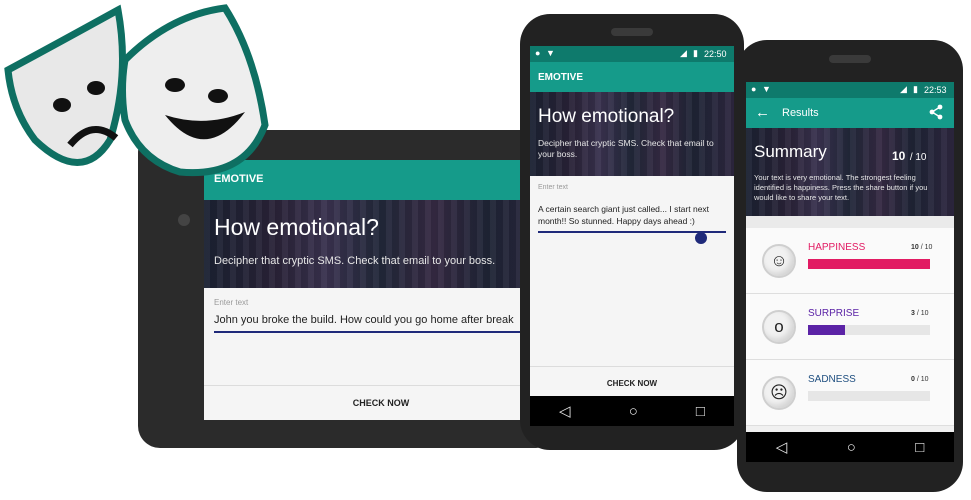 The width and height of the screenshot is (971, 500). Describe the element at coordinates (834, 313) in the screenshot. I see `emotion-label: SURPRISE` at that location.